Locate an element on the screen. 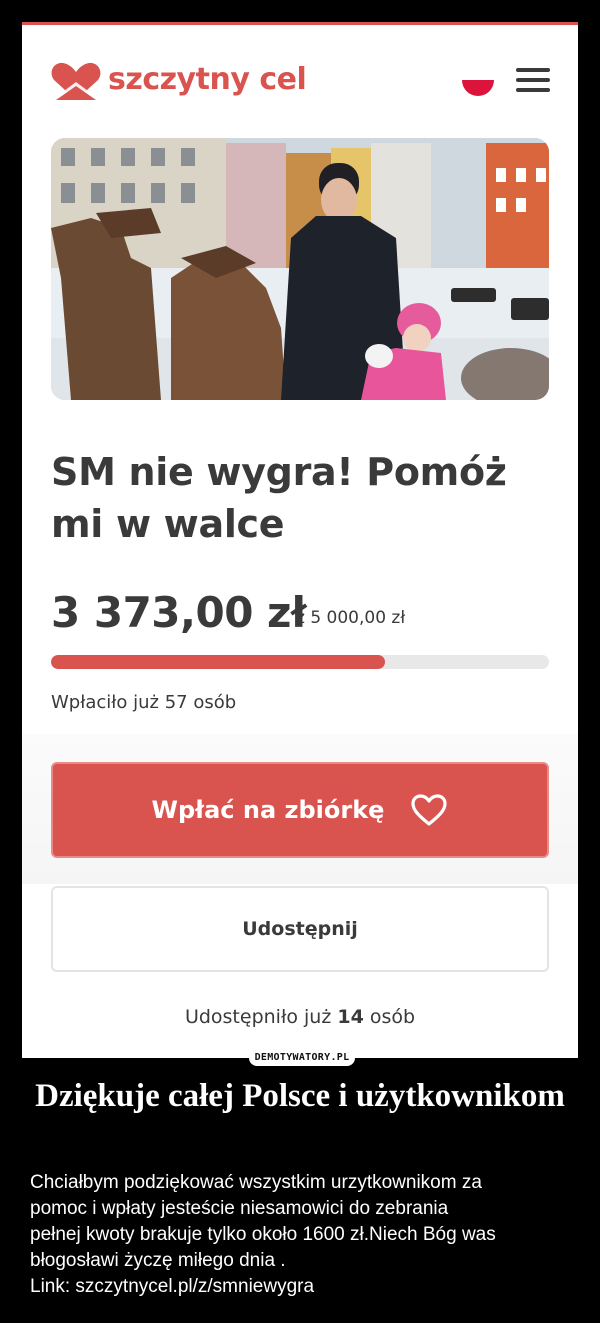 This screenshot has width=600, height=1323. logo-heart-icon is located at coordinates (76, 81).